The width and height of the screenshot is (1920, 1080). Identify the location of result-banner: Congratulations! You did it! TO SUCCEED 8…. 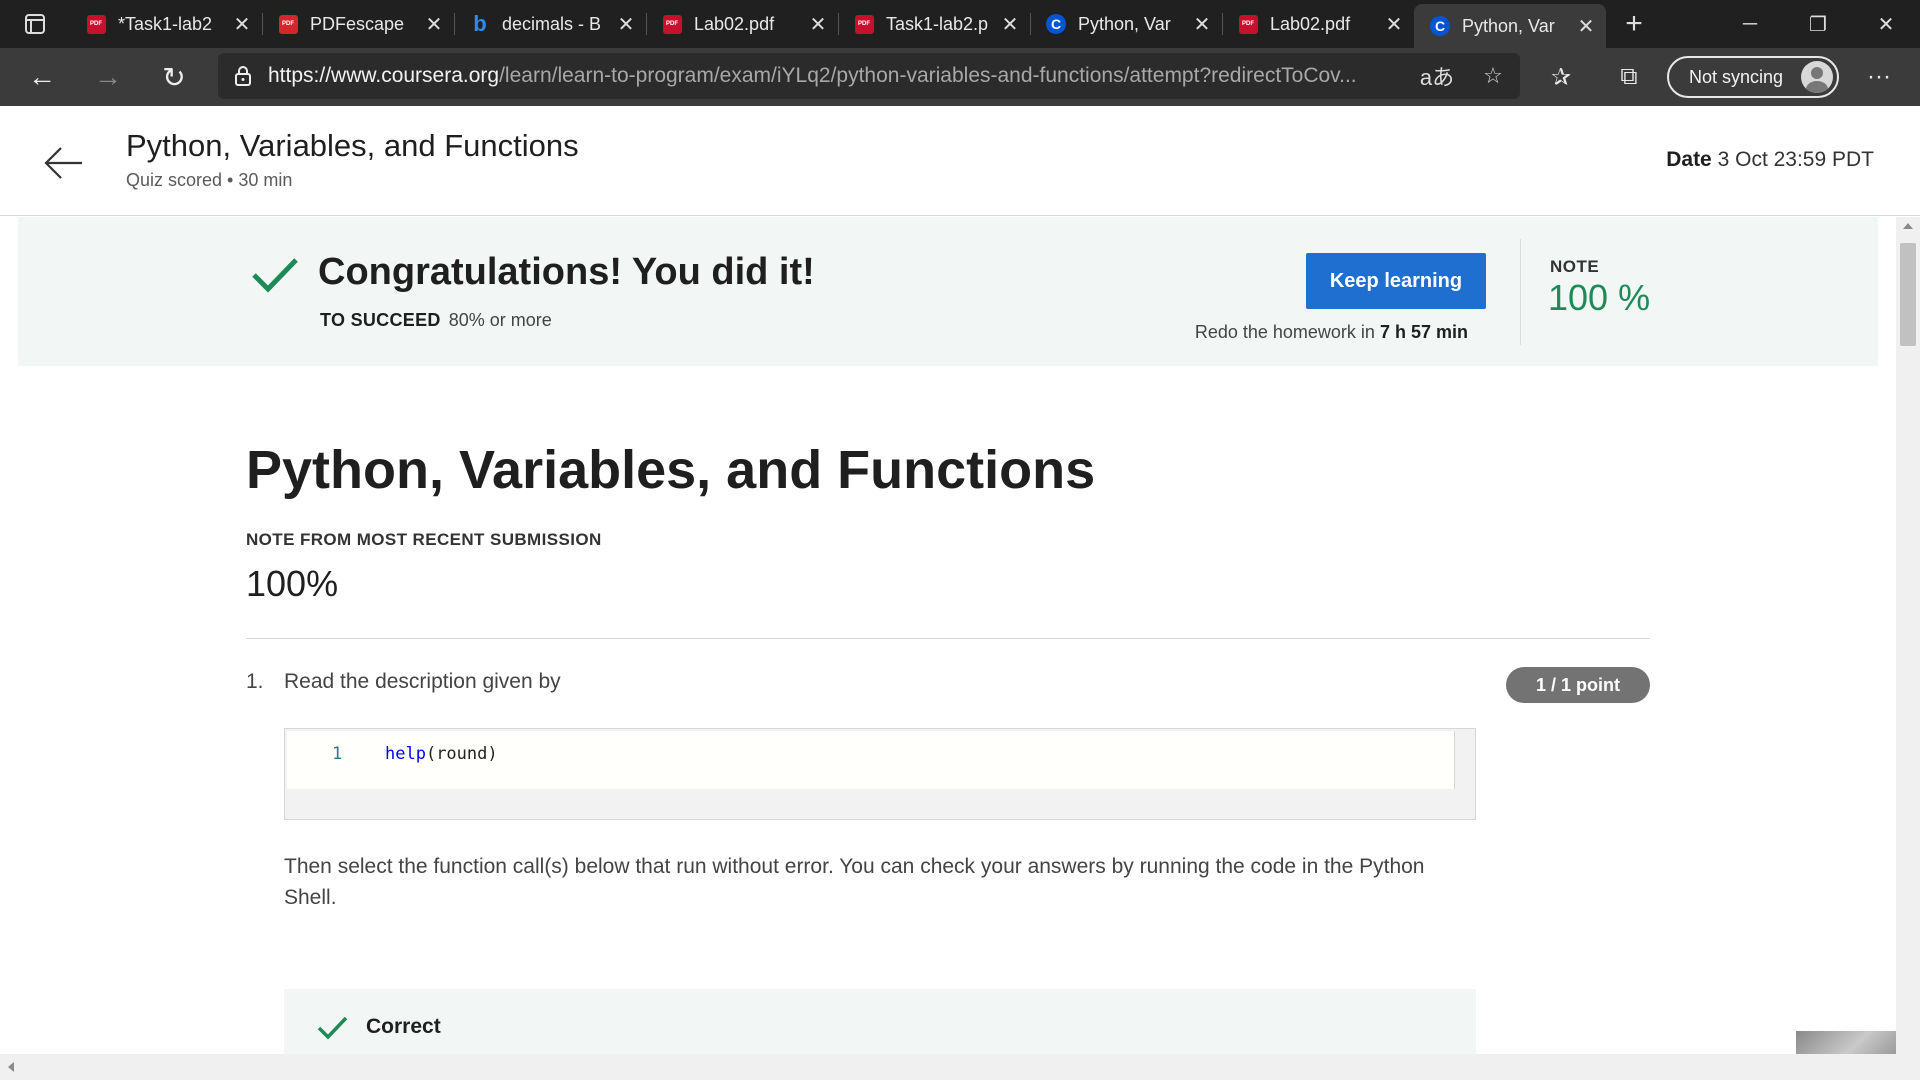
(948, 291).